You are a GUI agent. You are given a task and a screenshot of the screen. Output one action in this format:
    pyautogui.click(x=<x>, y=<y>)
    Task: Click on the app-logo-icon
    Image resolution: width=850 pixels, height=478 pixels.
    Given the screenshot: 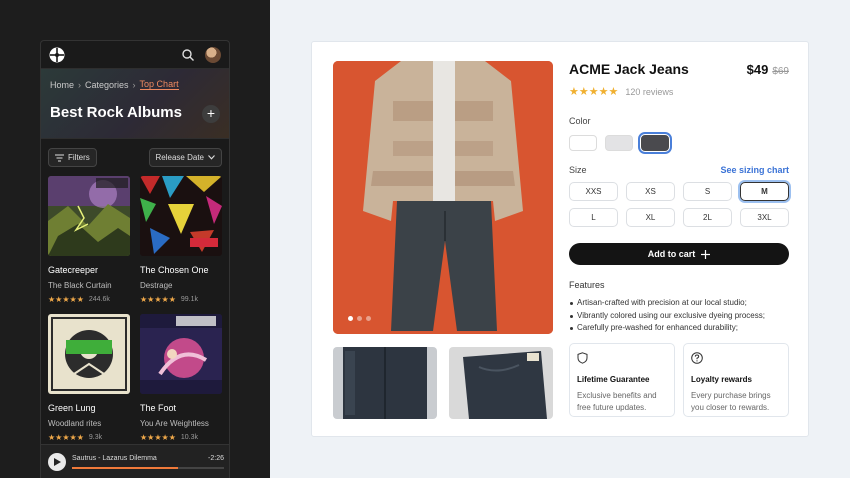 What is the action you would take?
    pyautogui.click(x=57, y=55)
    